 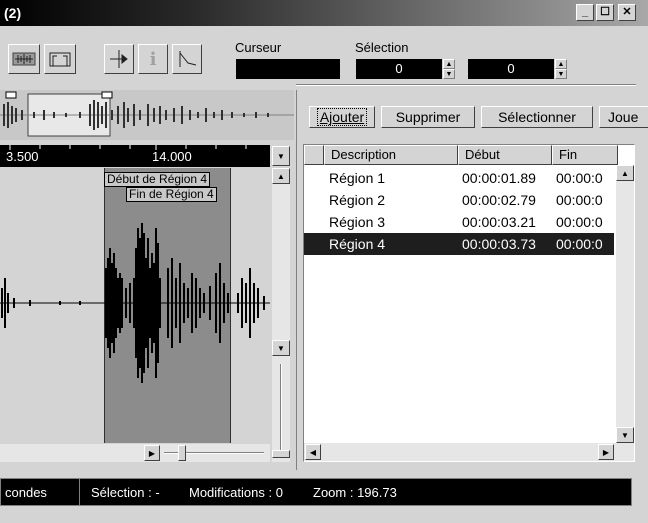 I want to click on add-button-label: Ajouter, so click(x=342, y=117).